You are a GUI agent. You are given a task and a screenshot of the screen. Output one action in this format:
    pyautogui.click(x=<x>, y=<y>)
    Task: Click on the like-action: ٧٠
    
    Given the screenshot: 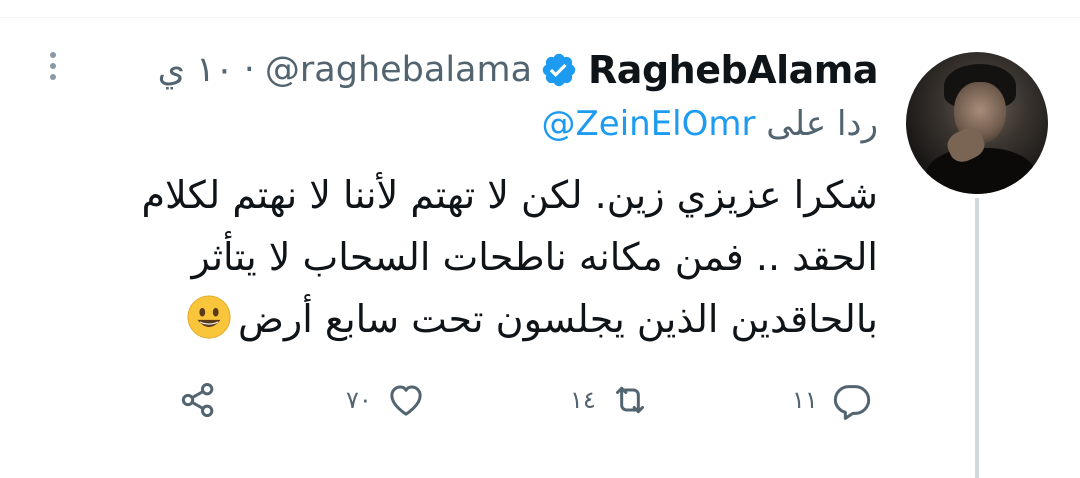 What is the action you would take?
    pyautogui.click(x=386, y=400)
    